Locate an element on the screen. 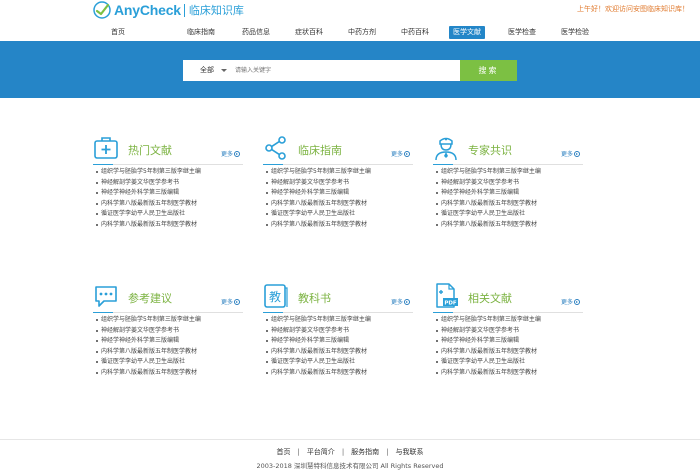 The image size is (700, 470). card-title: 热门文献 is located at coordinates (150, 150).